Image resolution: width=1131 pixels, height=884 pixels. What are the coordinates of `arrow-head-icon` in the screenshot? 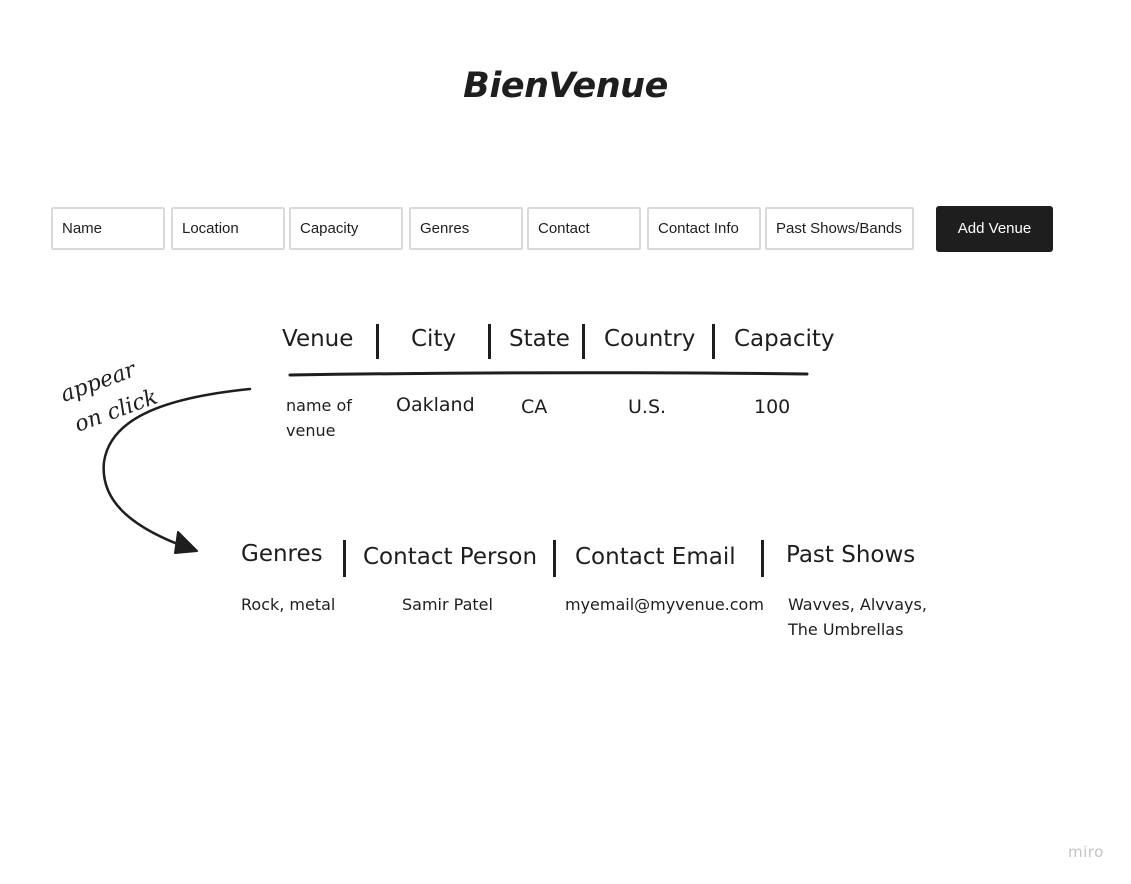 It's located at (186, 542).